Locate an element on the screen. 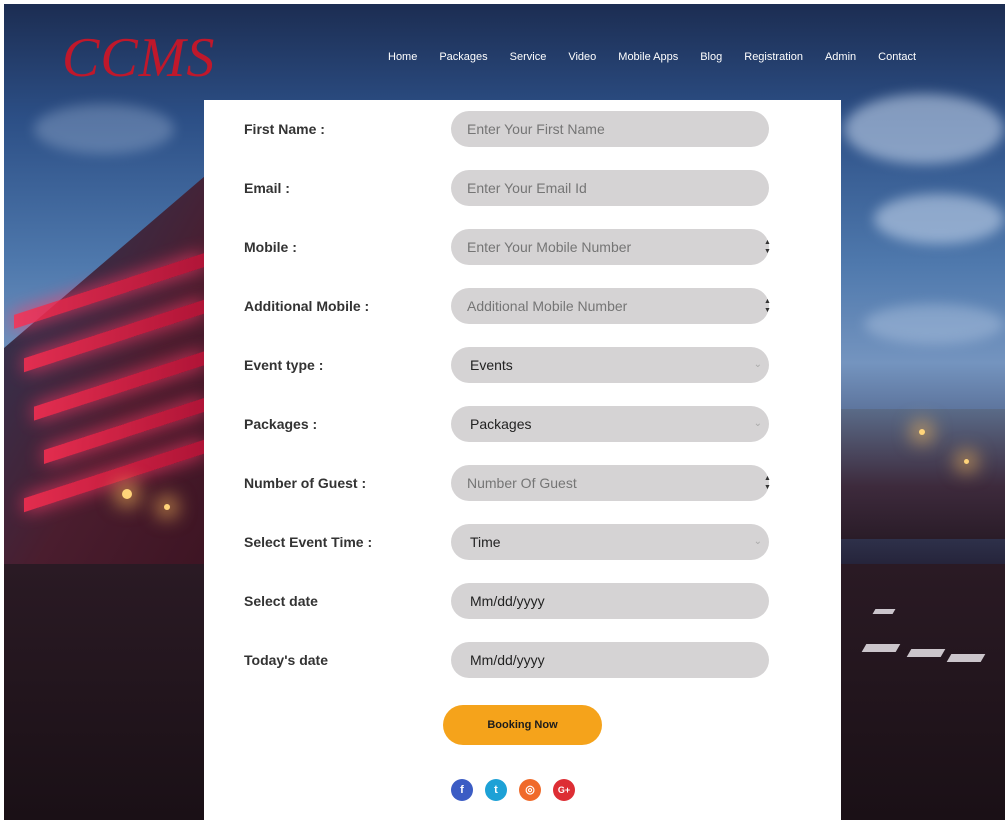  event-time-select: Time ⌄ is located at coordinates (610, 542).